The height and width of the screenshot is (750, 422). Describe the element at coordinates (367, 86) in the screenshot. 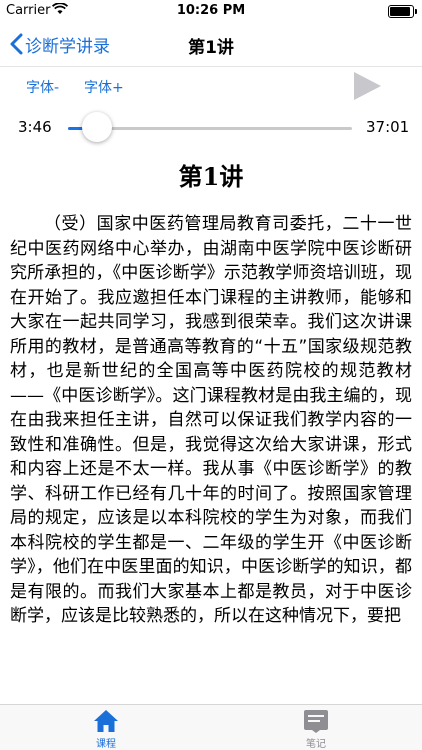

I see `play-icon` at that location.